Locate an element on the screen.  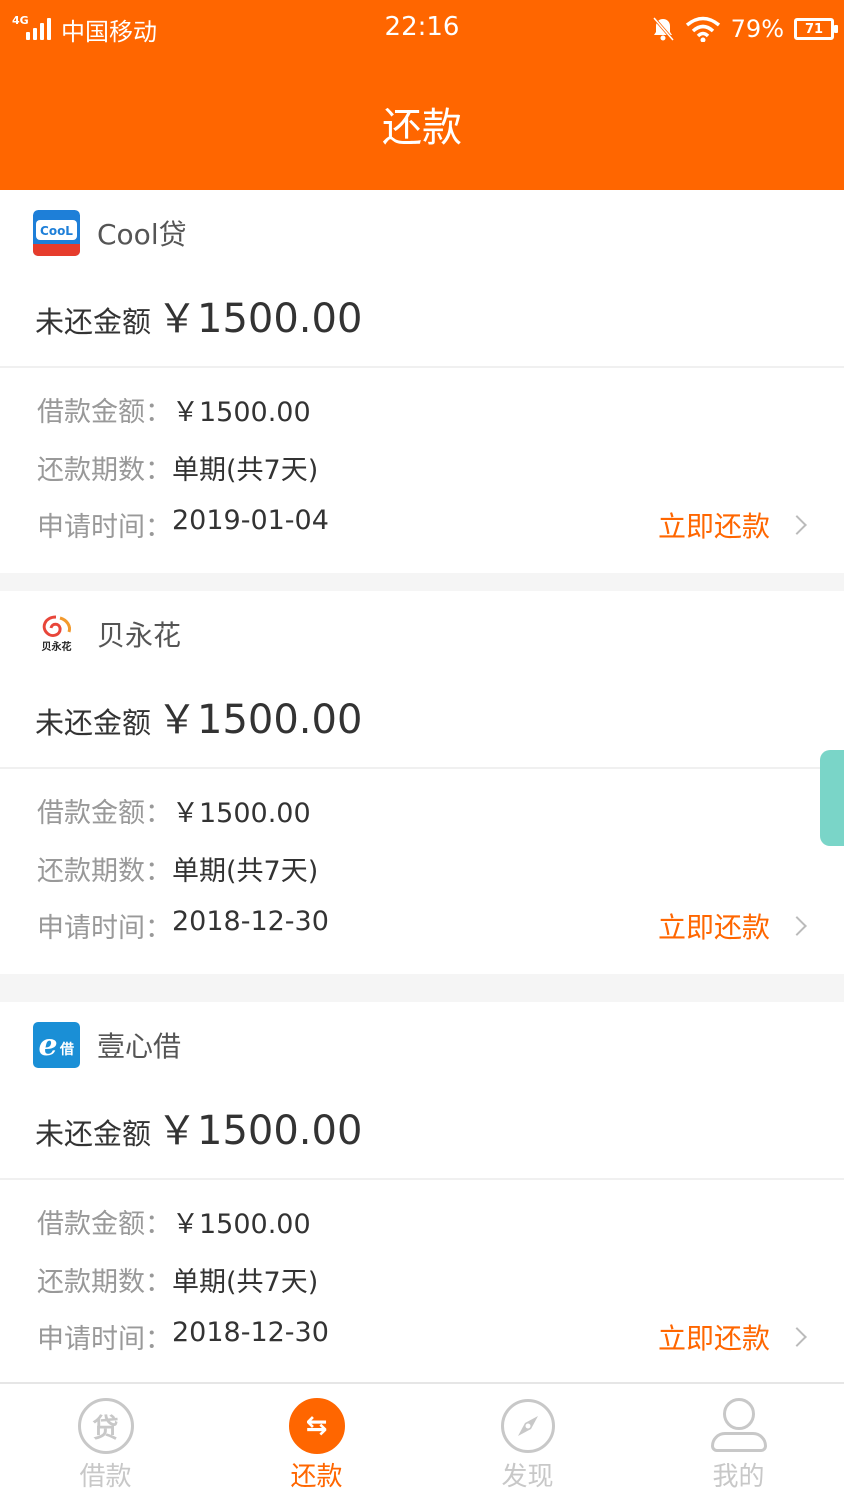
bottom-tab-bar: 贷 借款 ⇆ 还款 发现 我的 is located at coordinates (422, 1441).